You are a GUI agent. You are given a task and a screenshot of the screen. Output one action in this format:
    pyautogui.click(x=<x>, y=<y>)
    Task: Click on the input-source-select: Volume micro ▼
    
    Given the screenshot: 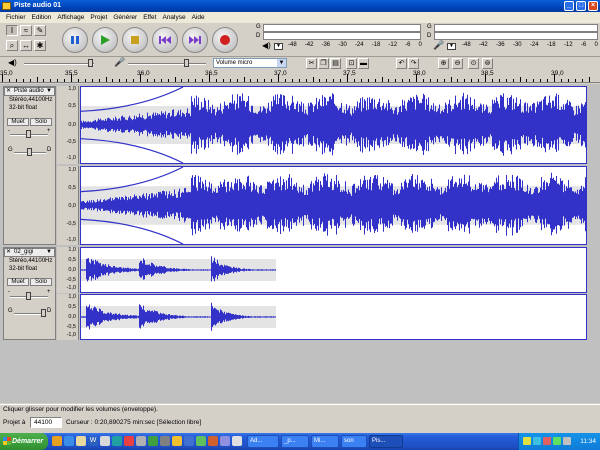 What is the action you would take?
    pyautogui.click(x=250, y=63)
    